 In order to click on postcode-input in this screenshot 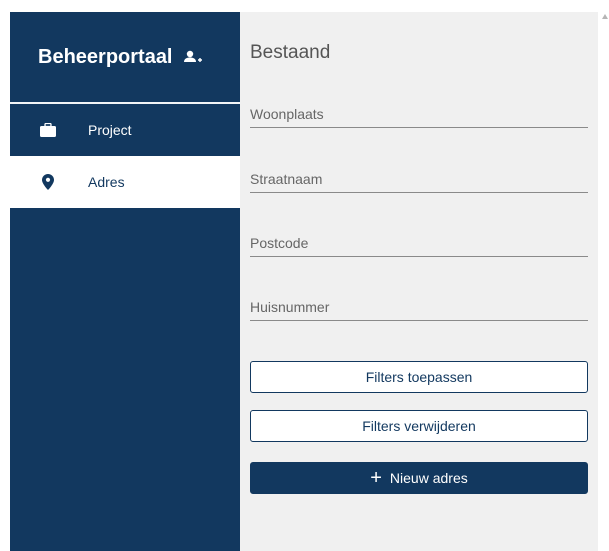, I will do `click(419, 243)`.